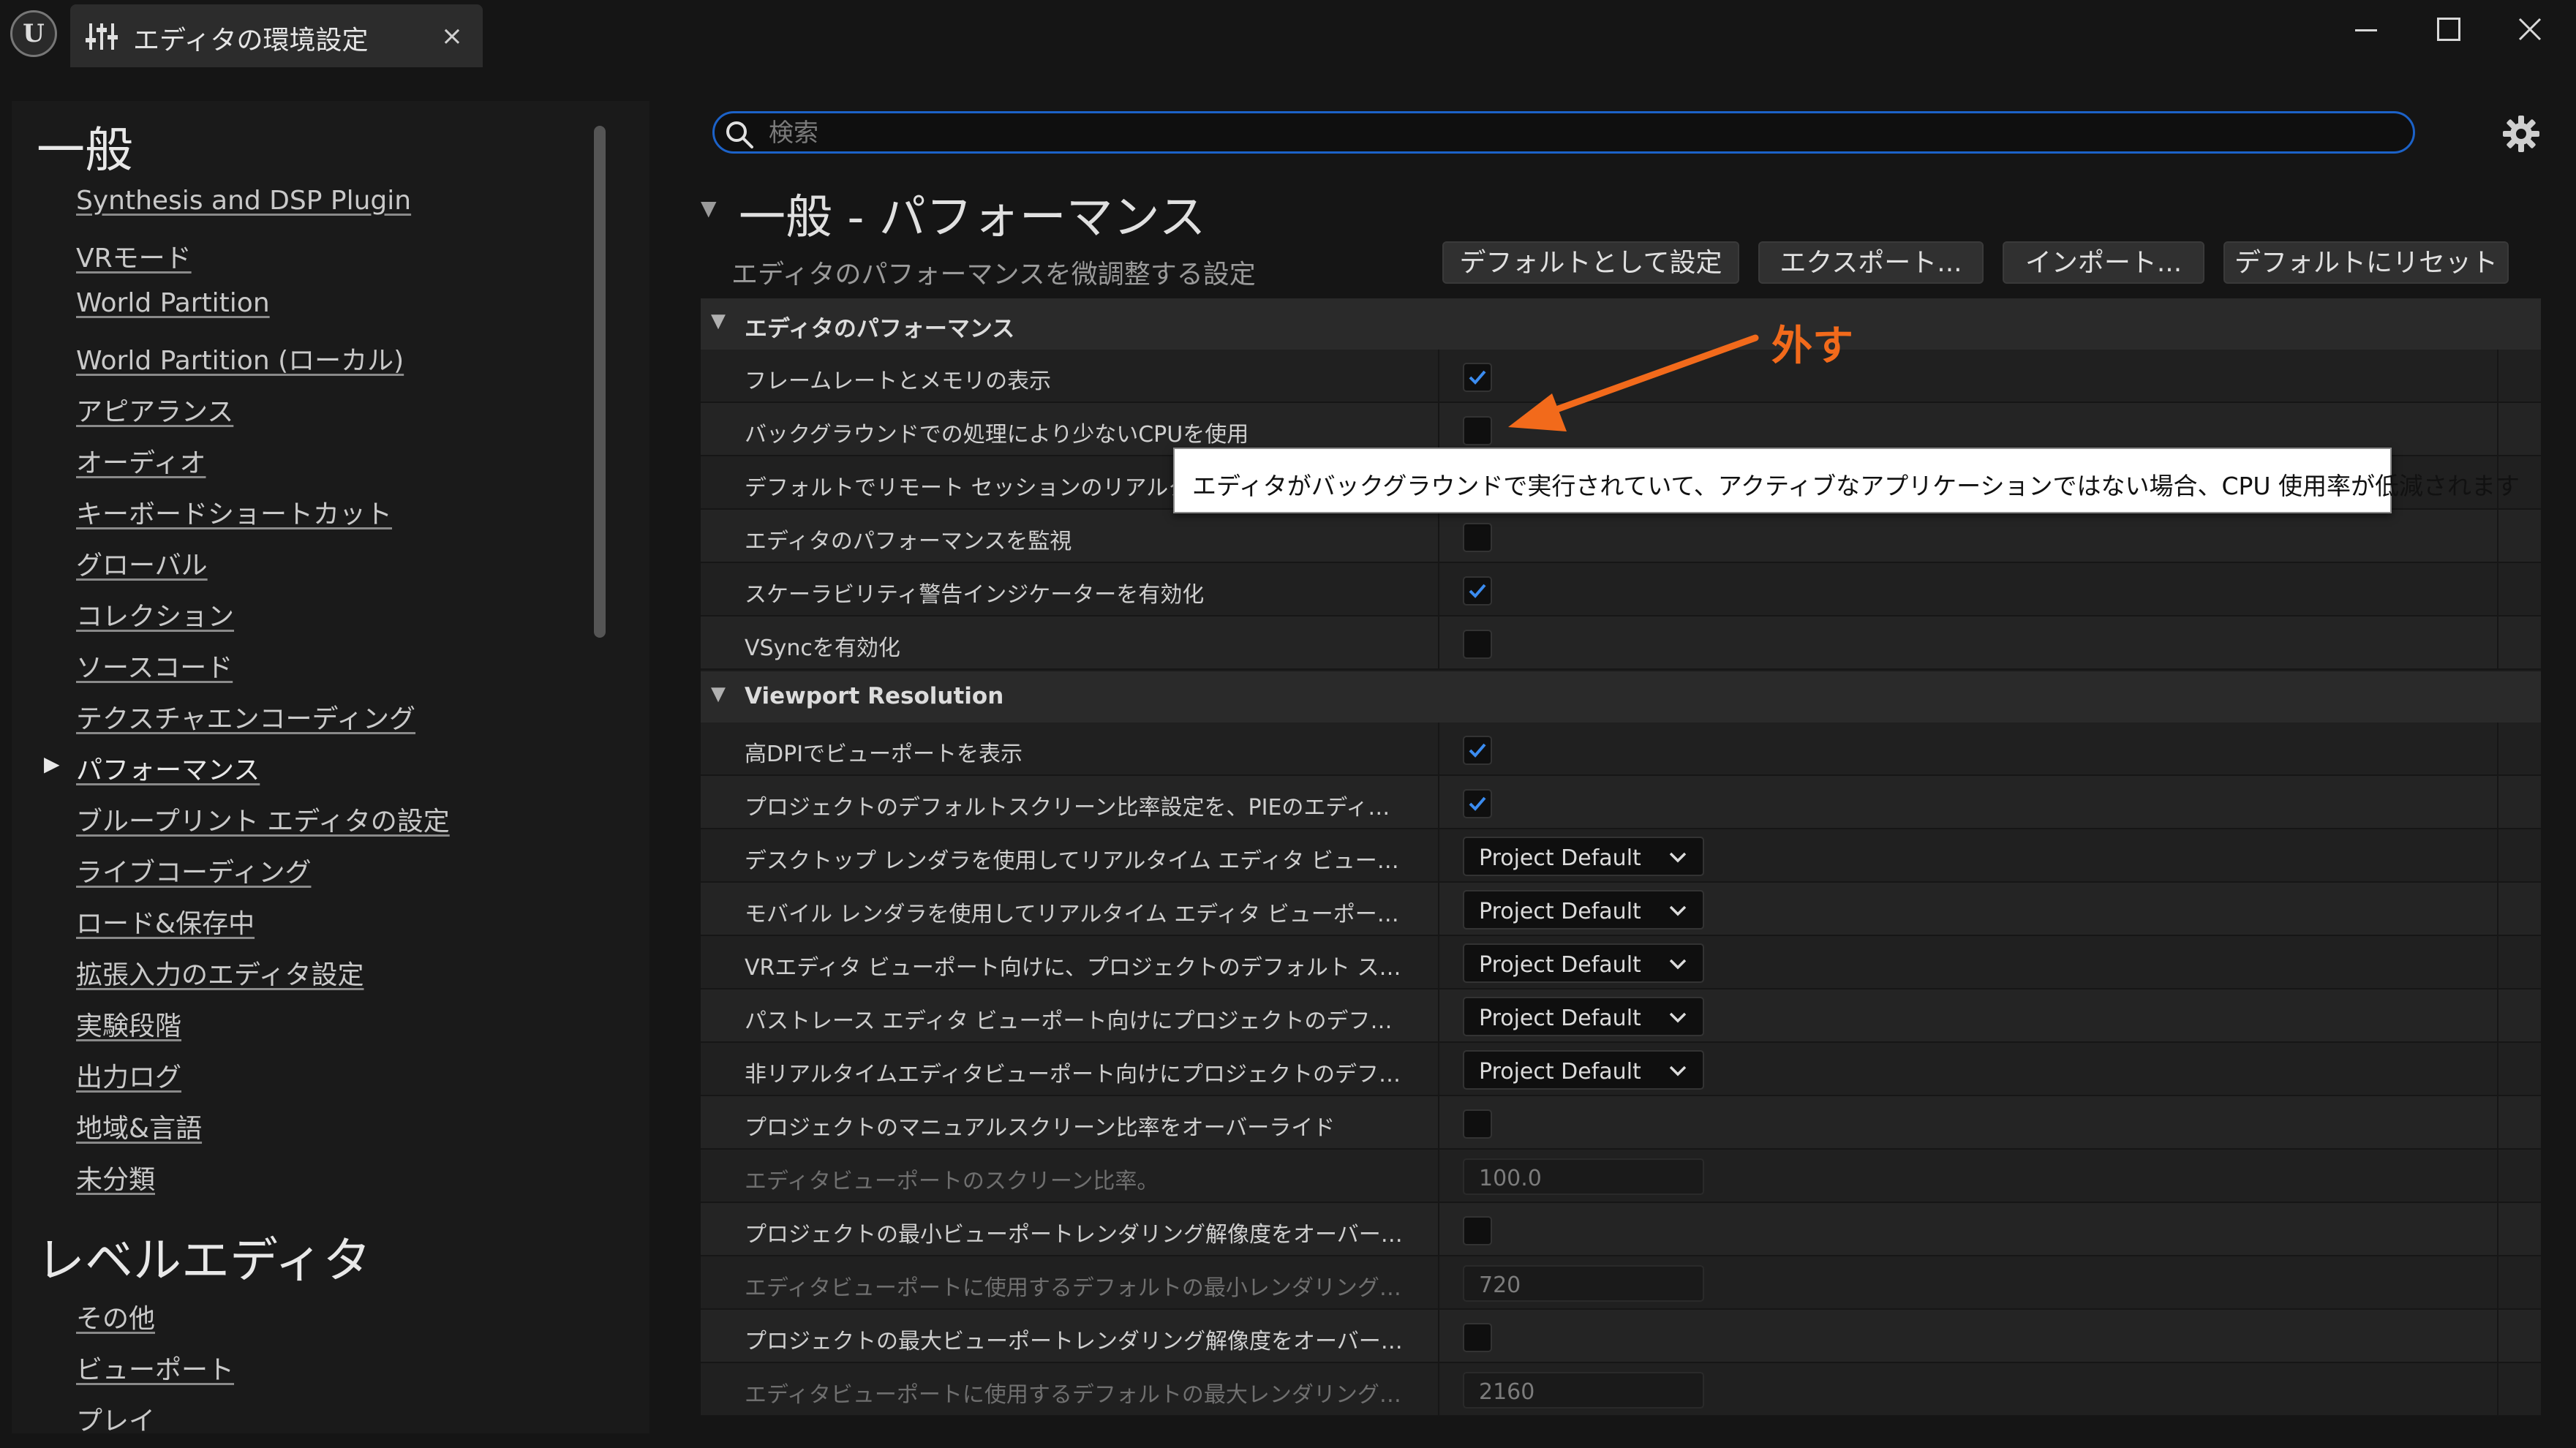  I want to click on sidebar-item-loading-saving: ロード&保存中, so click(165, 921).